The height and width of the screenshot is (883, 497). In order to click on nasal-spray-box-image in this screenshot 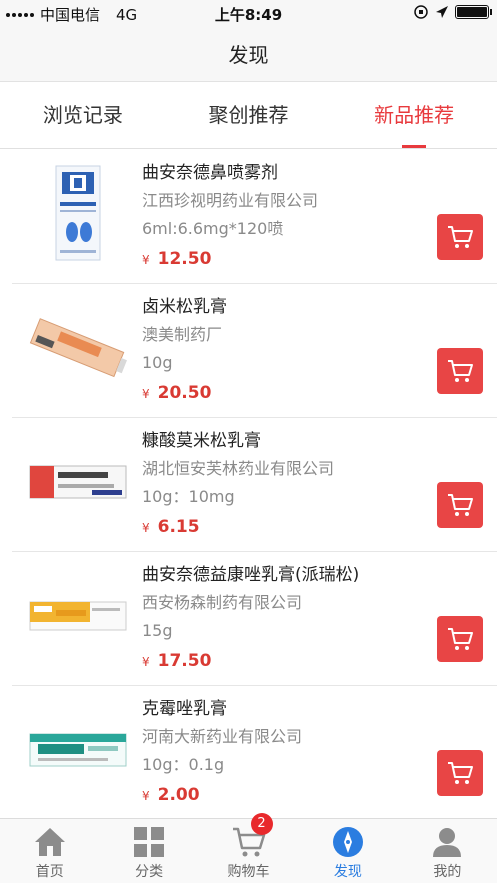, I will do `click(78, 213)`.